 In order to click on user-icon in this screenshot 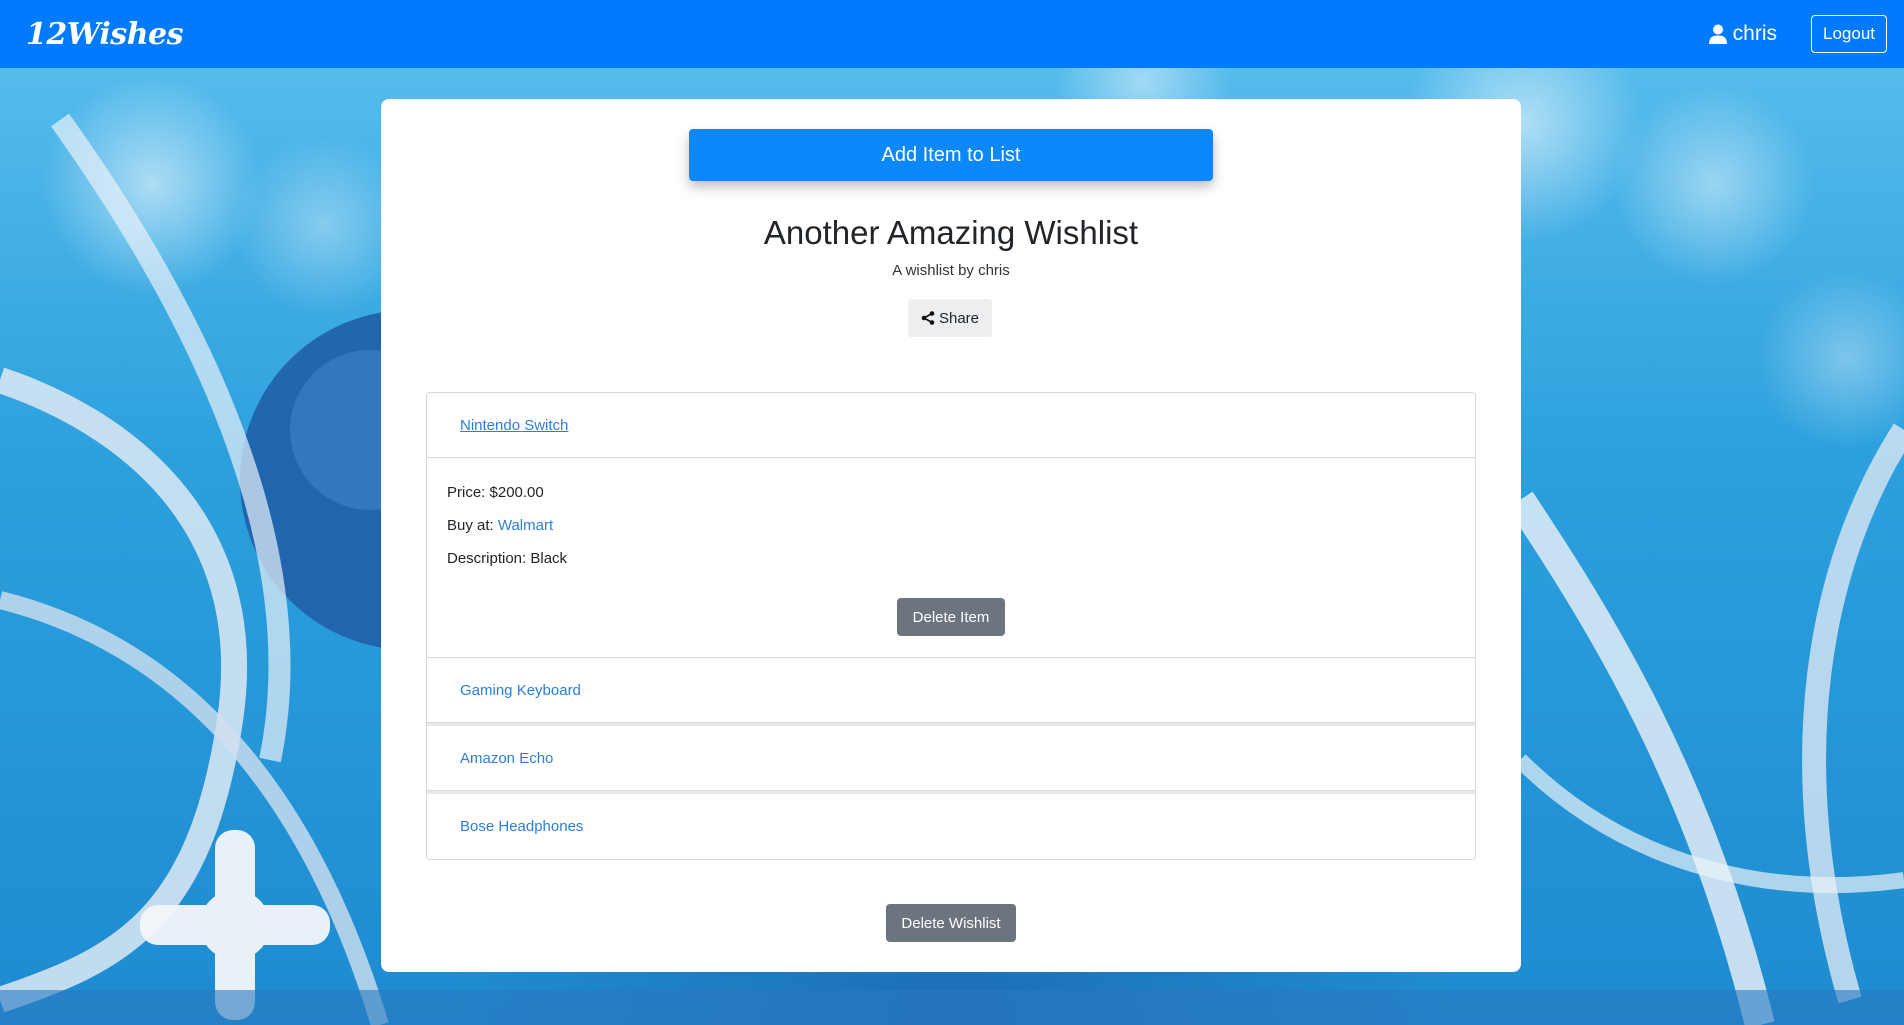, I will do `click(1717, 34)`.